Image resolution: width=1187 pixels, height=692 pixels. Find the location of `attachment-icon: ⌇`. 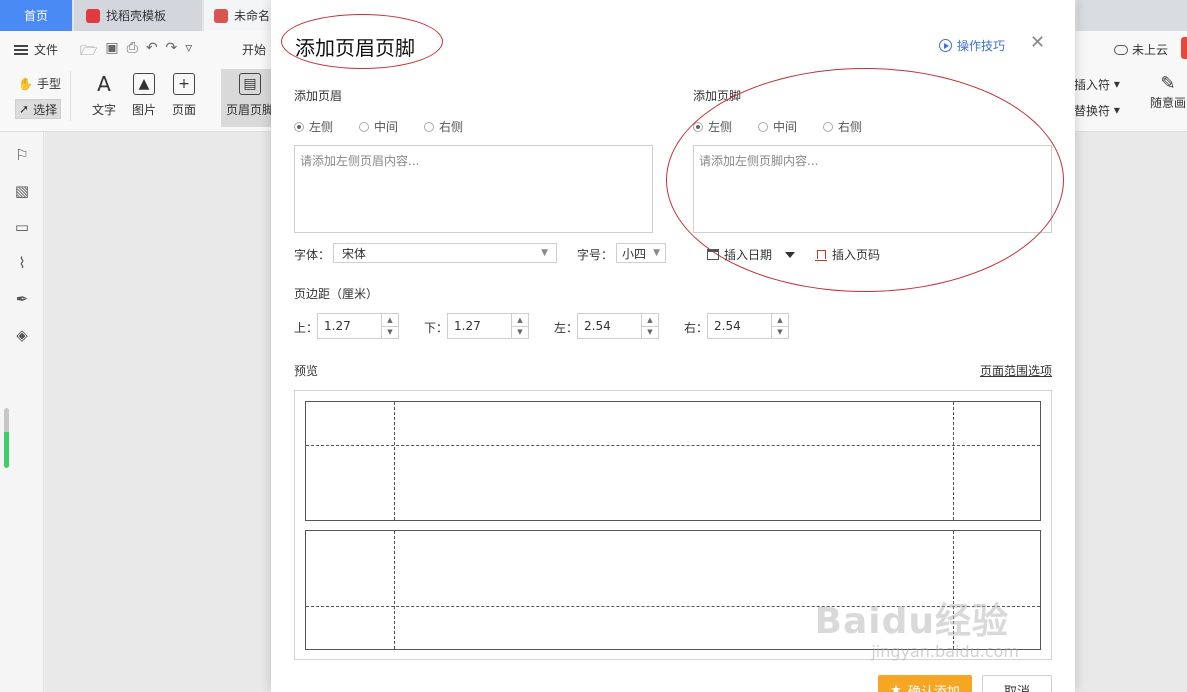

attachment-icon: ⌇ is located at coordinates (22, 263).